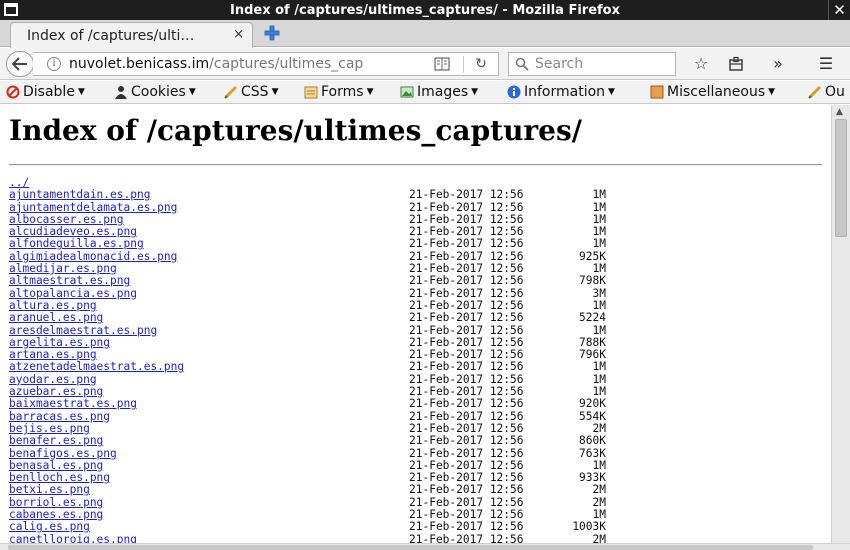 The image size is (850, 550). Describe the element at coordinates (49, 92) in the screenshot. I see `devbar-disable-label: Disable` at that location.